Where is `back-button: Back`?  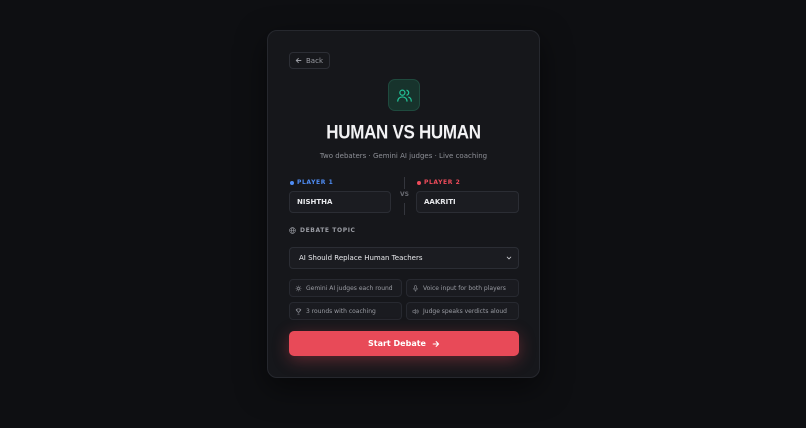
back-button: Back is located at coordinates (309, 60).